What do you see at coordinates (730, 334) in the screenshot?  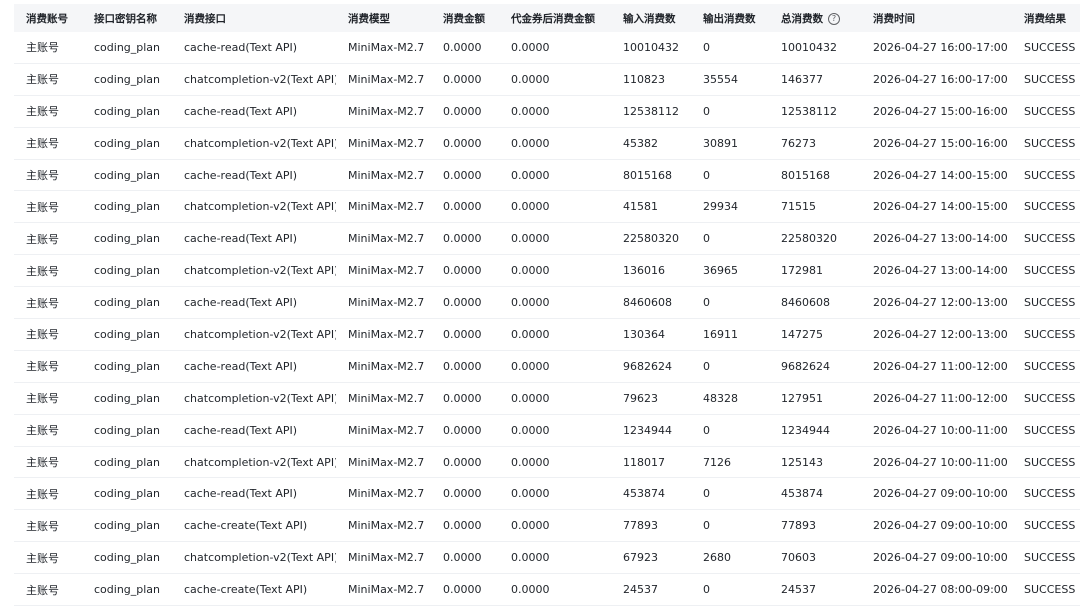 I see `cell-output-count: 16911` at bounding box center [730, 334].